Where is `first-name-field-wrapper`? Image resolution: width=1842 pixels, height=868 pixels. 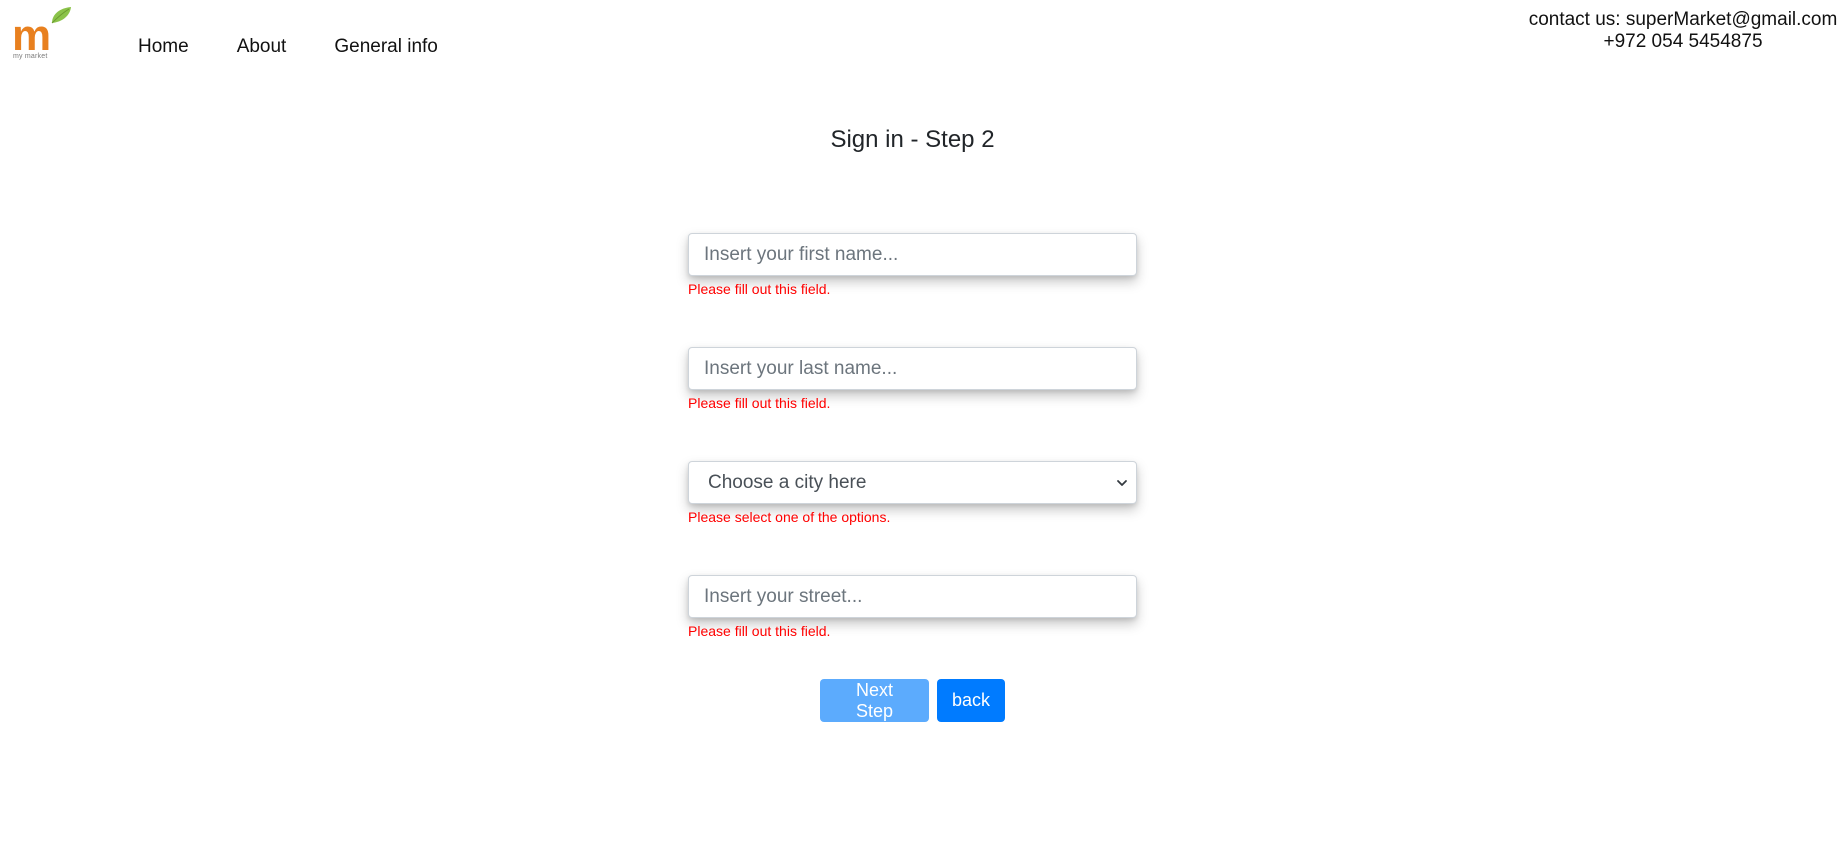
first-name-field-wrapper is located at coordinates (912, 254).